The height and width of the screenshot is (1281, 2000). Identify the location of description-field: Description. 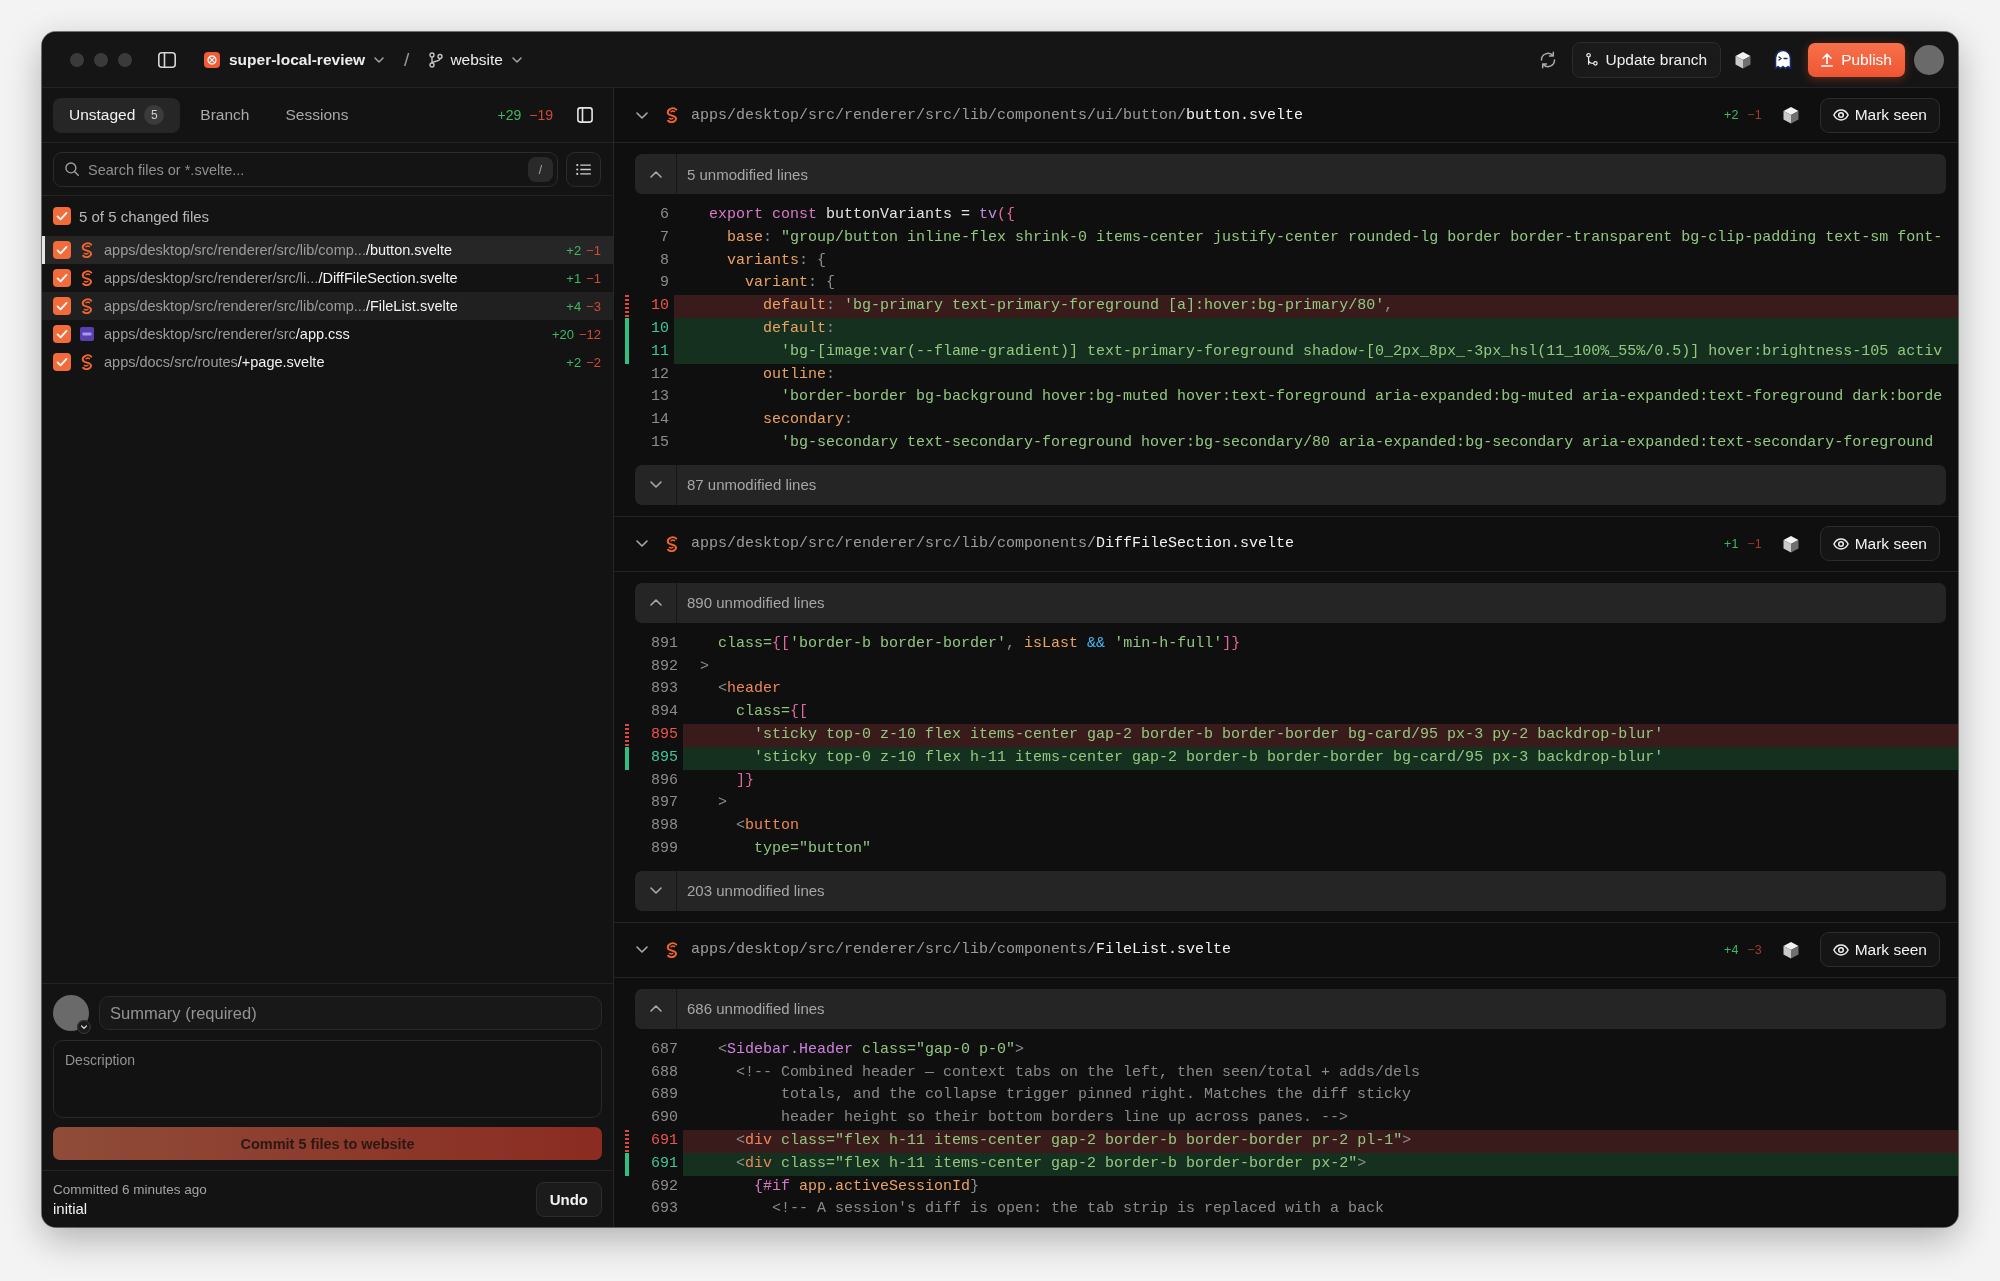
(327, 1079).